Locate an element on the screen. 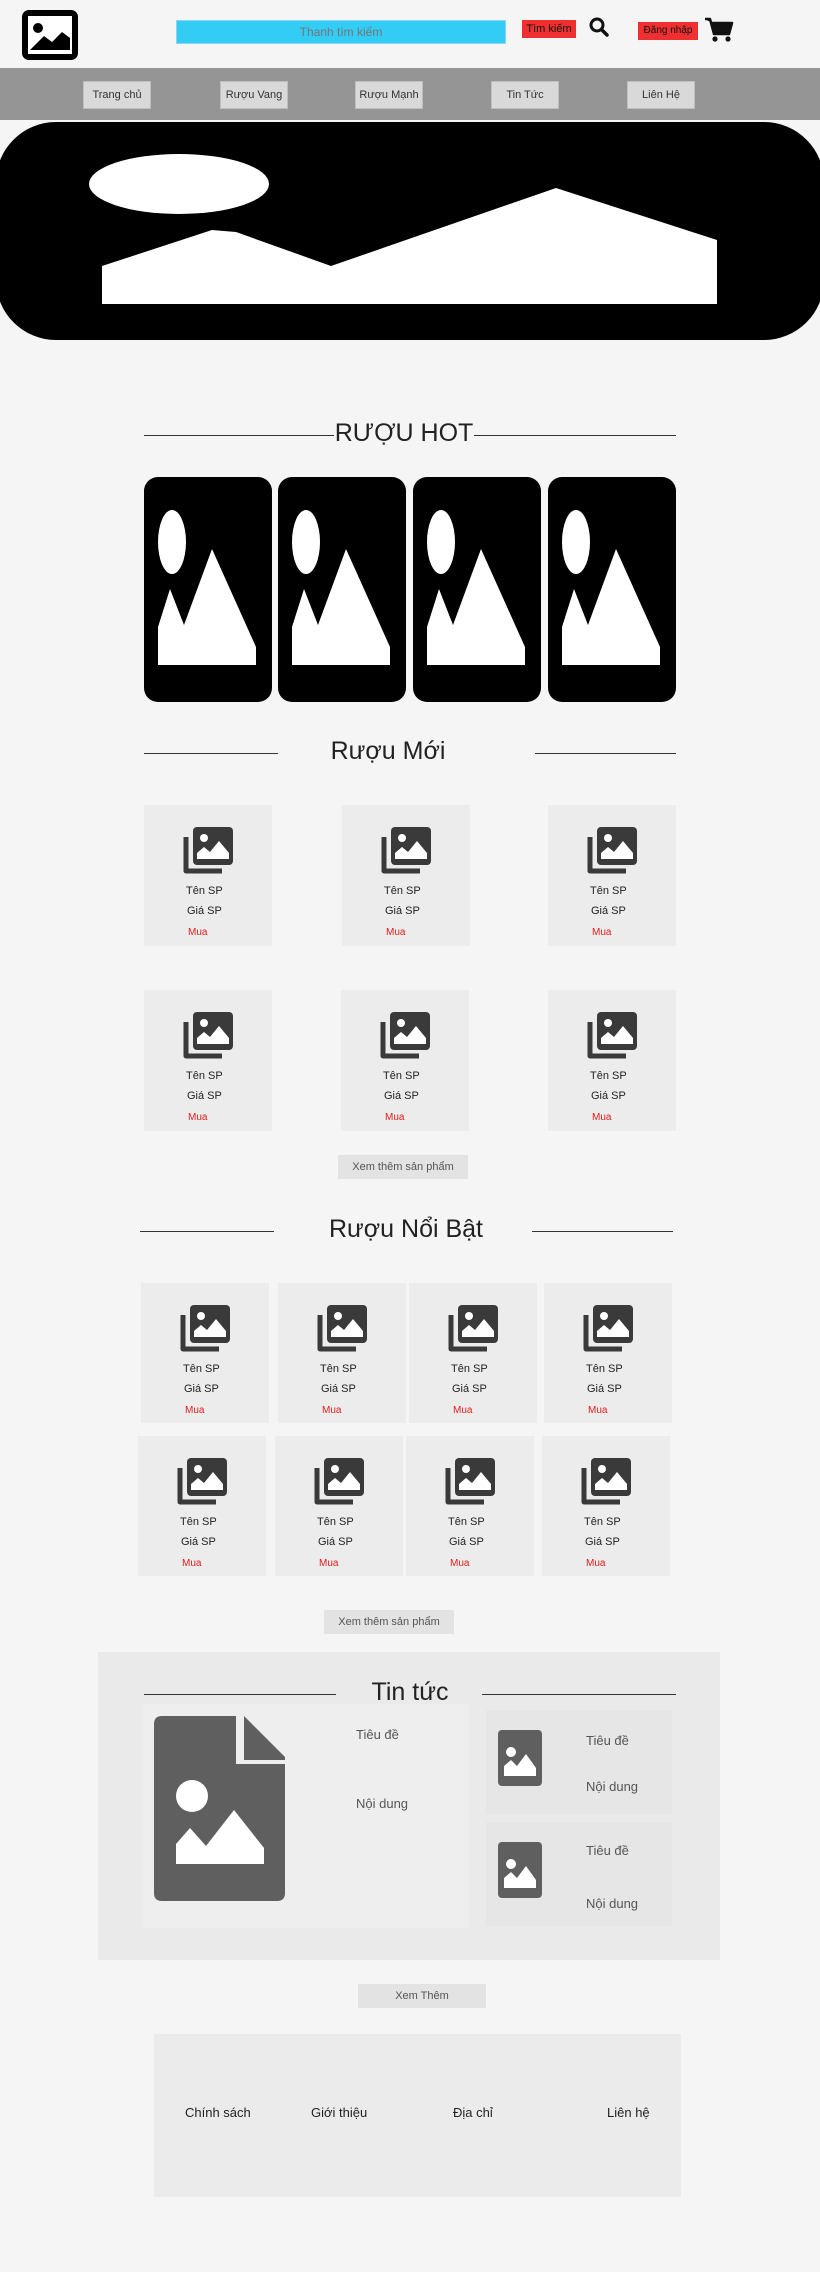  see-more-news-button: Xem Thêm is located at coordinates (422, 1996).